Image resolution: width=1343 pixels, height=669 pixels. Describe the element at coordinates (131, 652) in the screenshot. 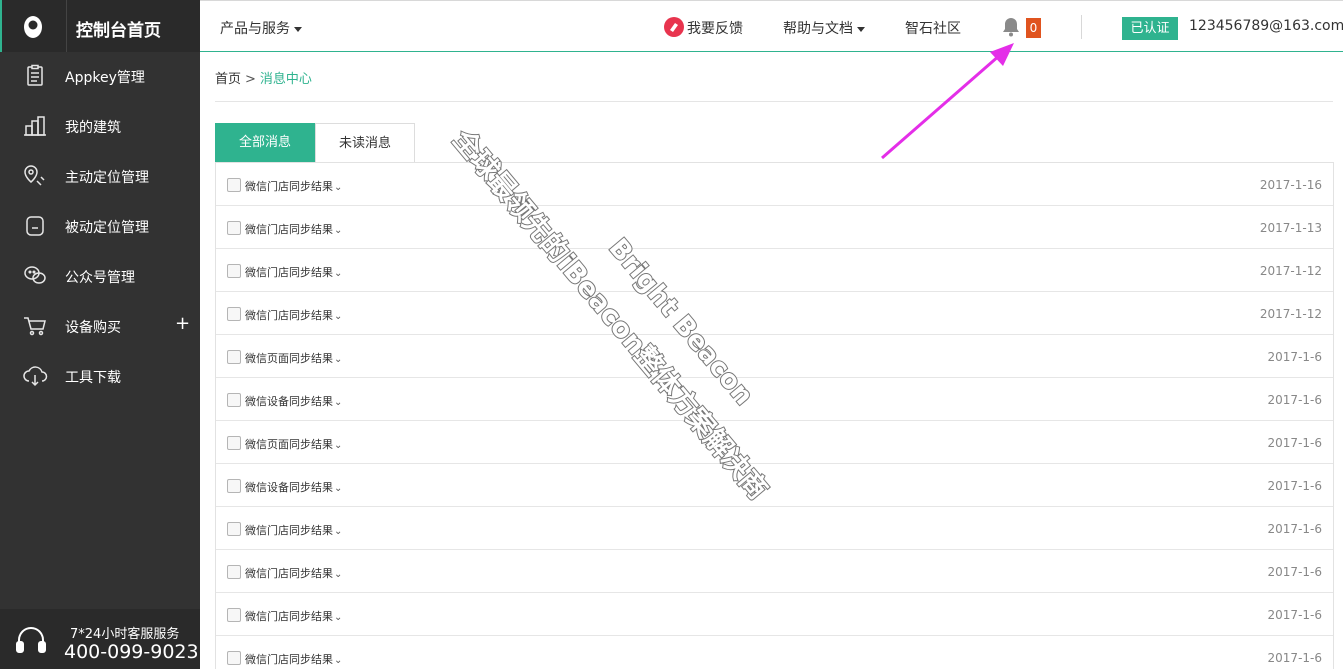

I see `service-phone: 400-099-9023` at that location.